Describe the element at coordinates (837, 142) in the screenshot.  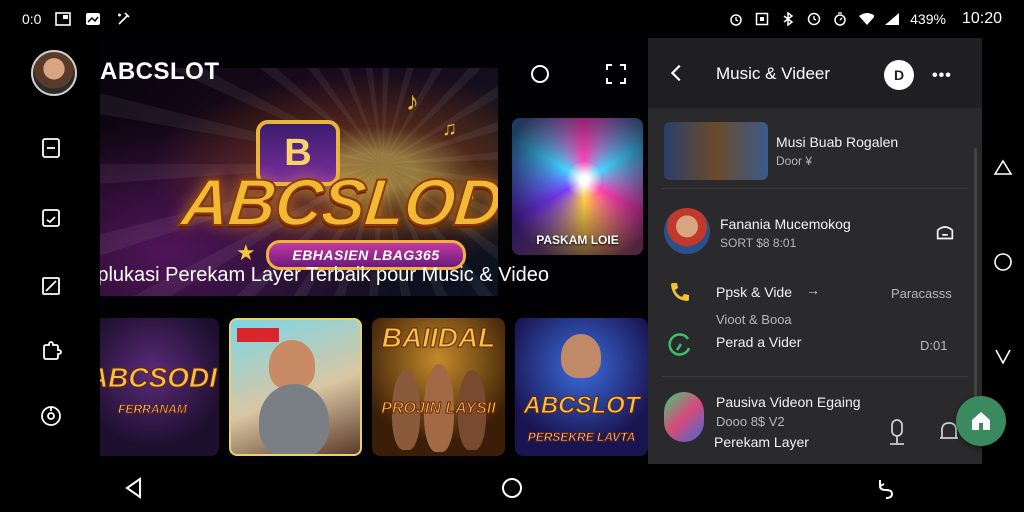
I see `item-title: Musi Buab Rogalen` at that location.